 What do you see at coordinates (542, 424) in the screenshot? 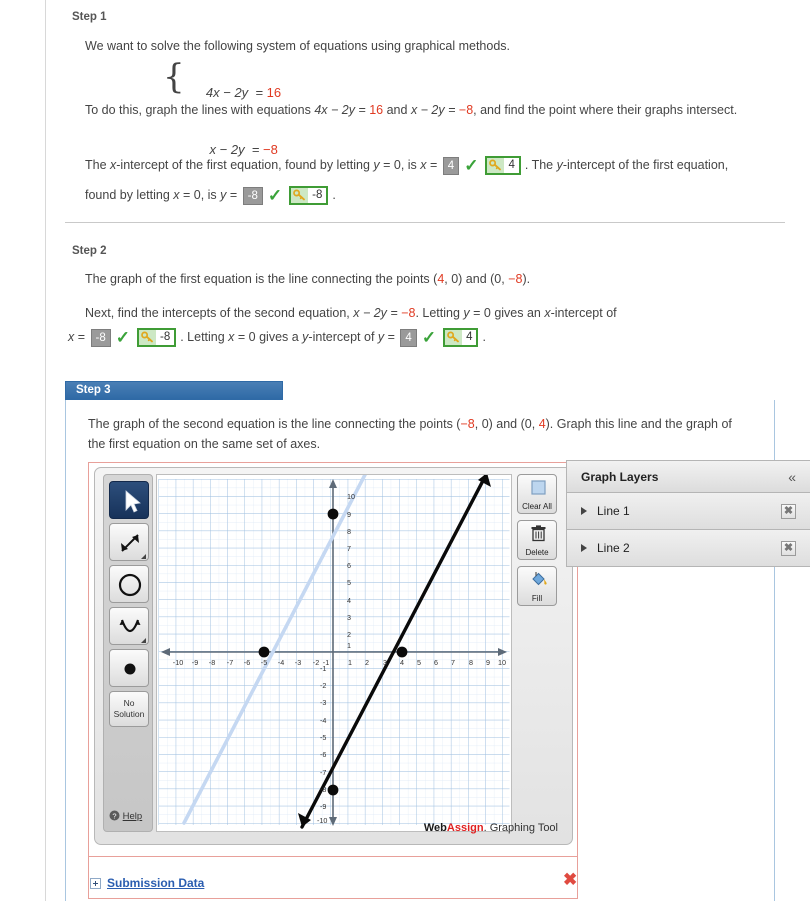
I see `s3-point-2-y: 4` at bounding box center [542, 424].